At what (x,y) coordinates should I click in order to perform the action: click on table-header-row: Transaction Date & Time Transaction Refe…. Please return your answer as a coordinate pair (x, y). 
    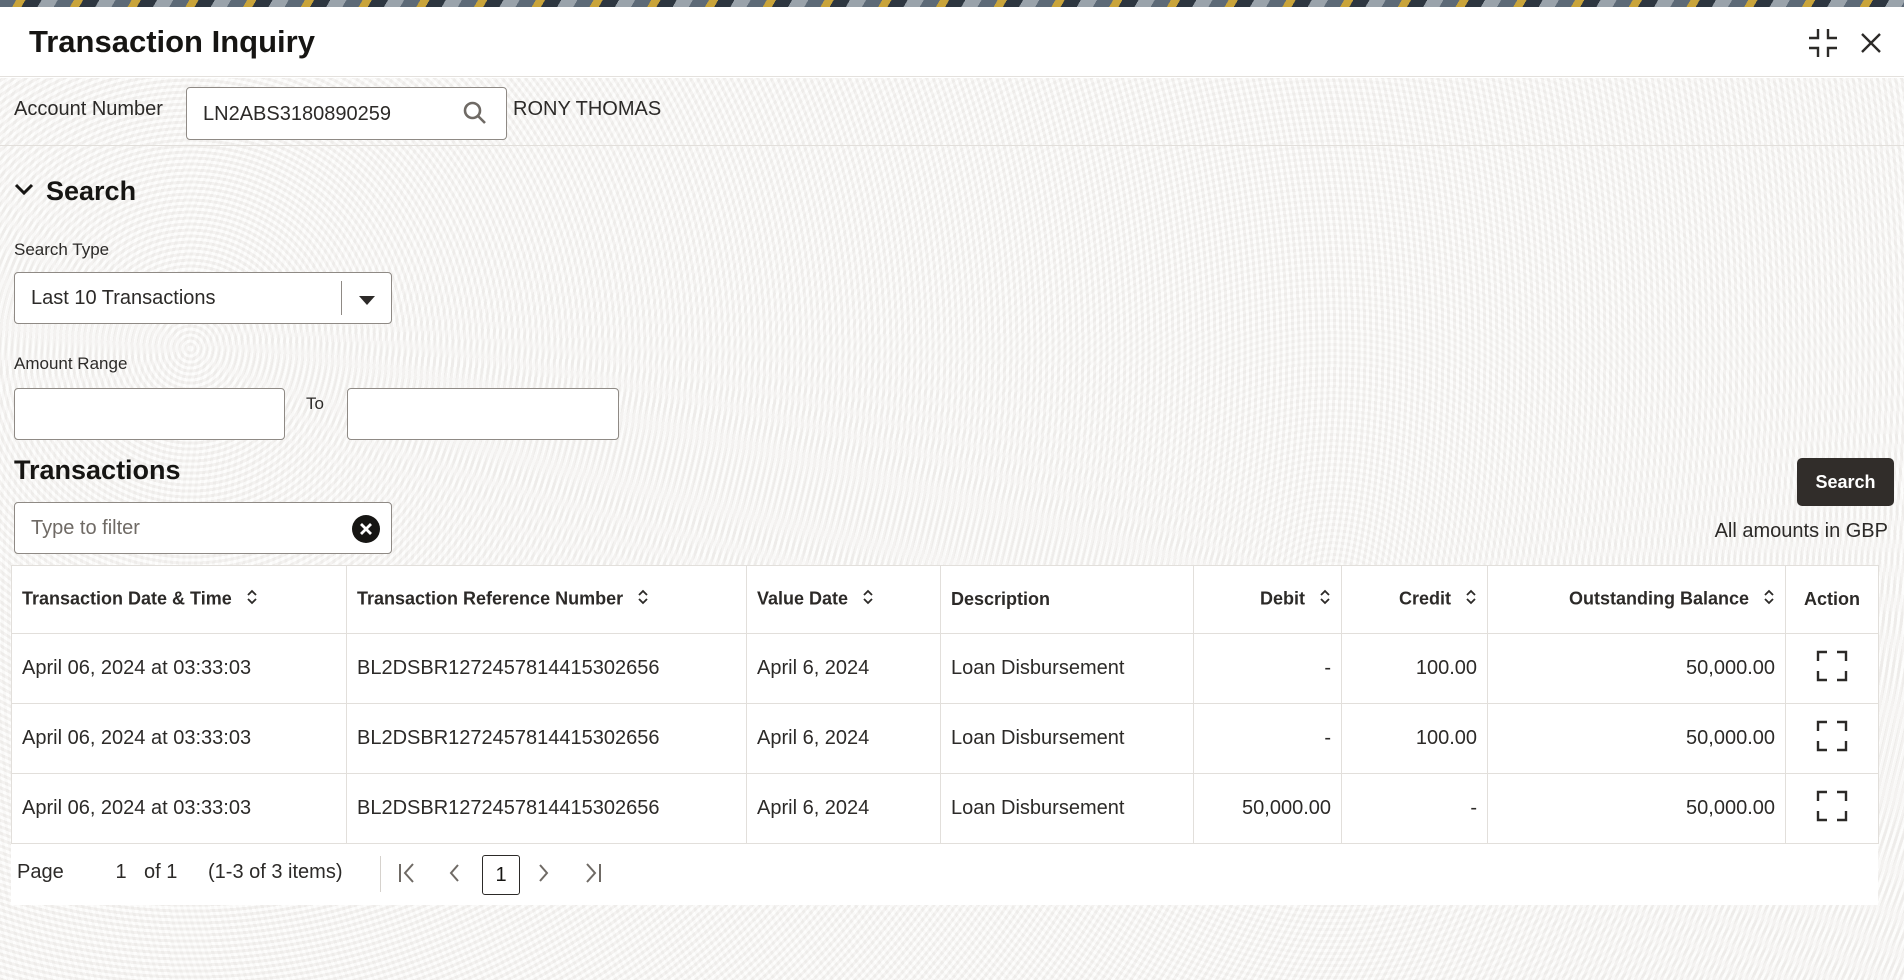
    Looking at the image, I should click on (945, 599).